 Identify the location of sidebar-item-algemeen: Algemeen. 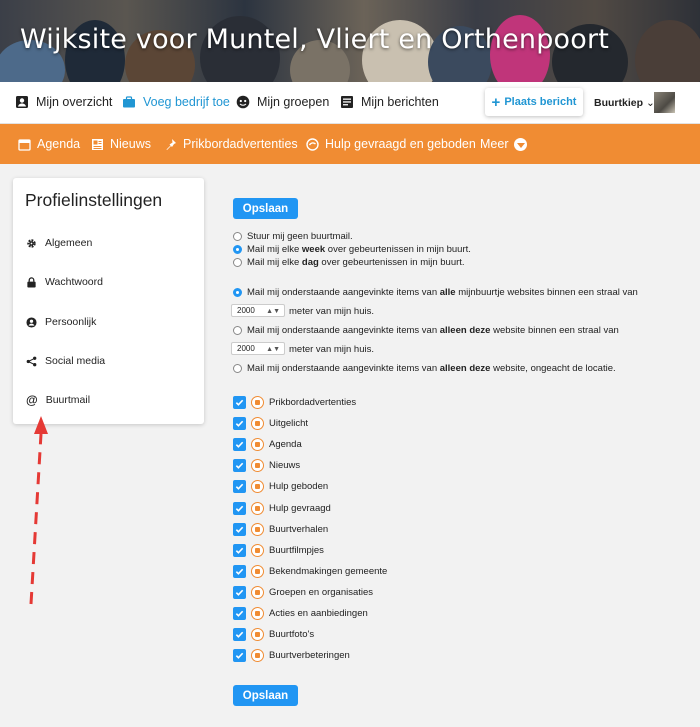
(59, 243).